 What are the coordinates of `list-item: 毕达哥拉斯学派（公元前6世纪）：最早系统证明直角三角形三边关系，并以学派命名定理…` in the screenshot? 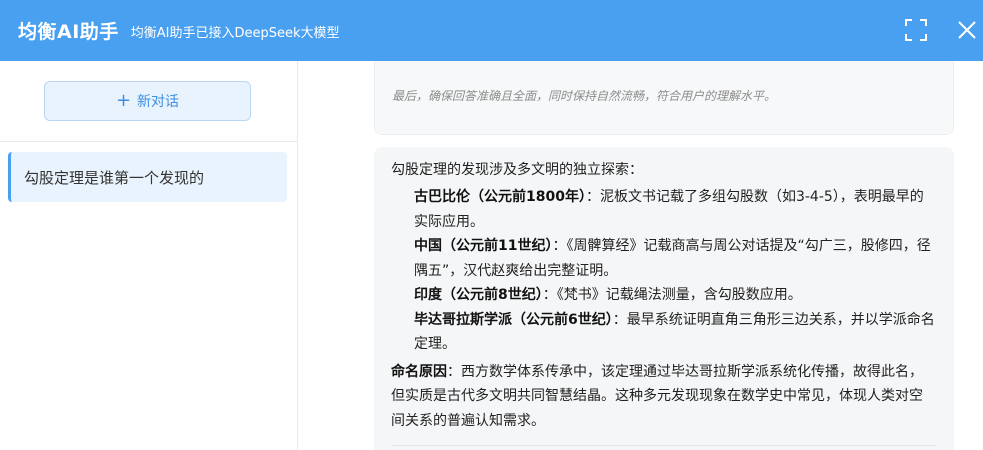 It's located at (675, 332).